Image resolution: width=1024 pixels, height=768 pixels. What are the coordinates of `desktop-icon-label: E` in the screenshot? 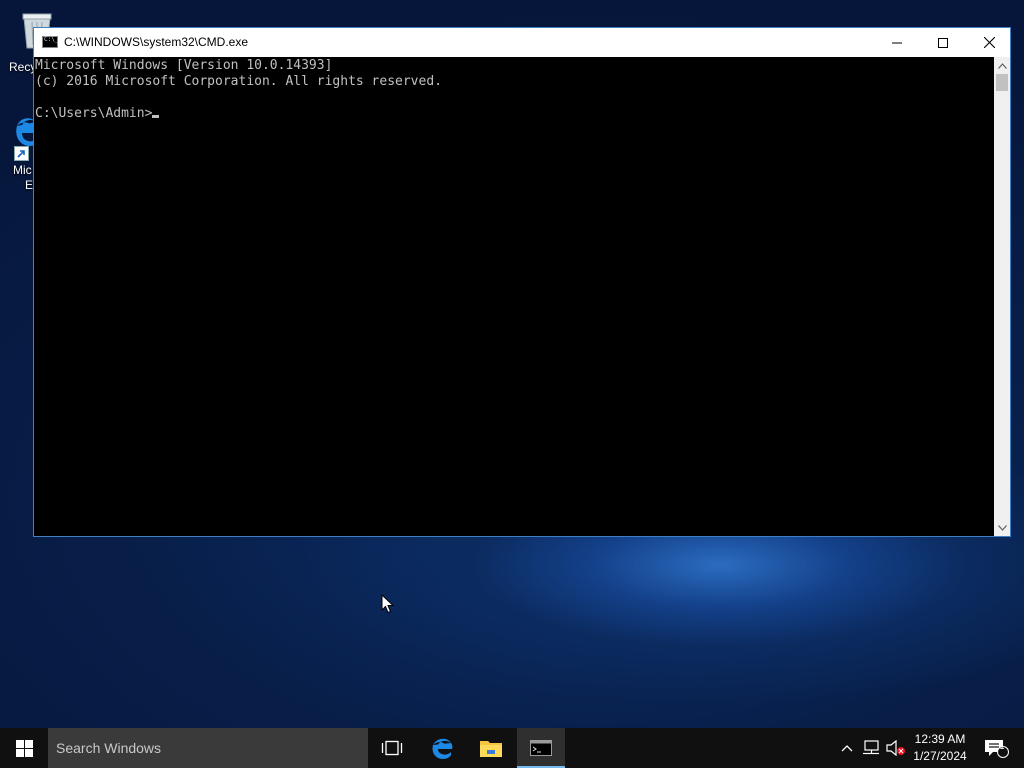 It's located at (29, 185).